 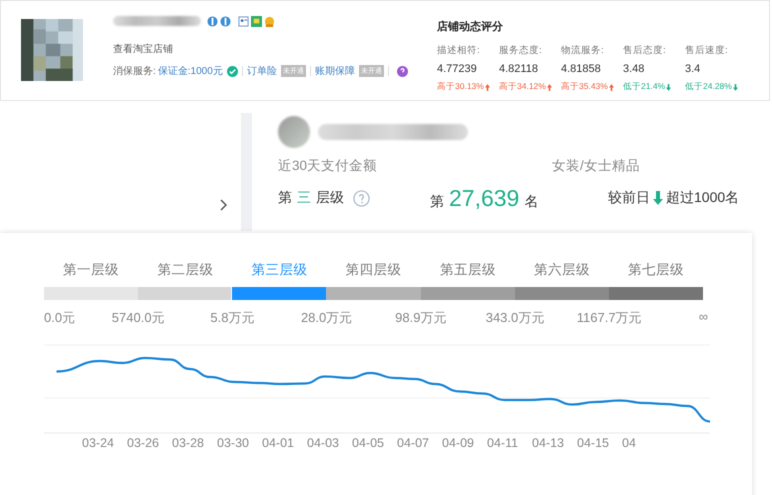 What do you see at coordinates (703, 198) in the screenshot?
I see `change-value: 超过1000名` at bounding box center [703, 198].